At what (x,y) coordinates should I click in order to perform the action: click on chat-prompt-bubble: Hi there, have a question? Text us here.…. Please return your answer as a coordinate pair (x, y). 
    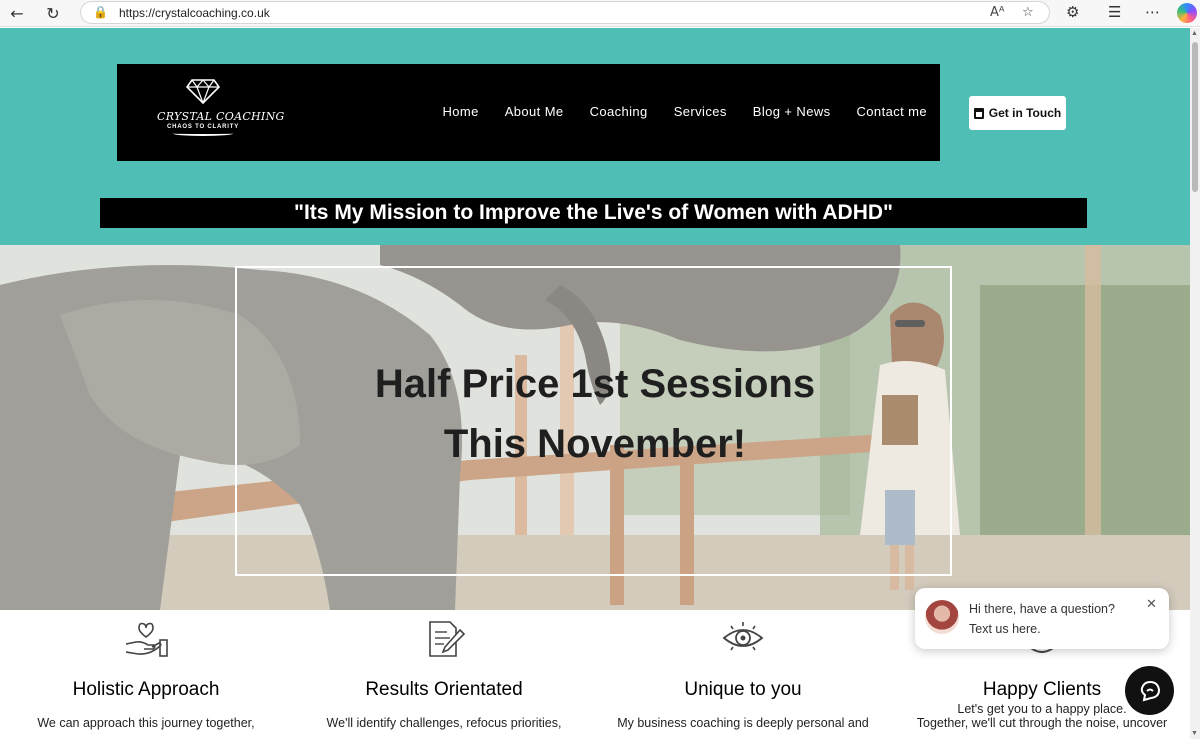
    Looking at the image, I should click on (1042, 618).